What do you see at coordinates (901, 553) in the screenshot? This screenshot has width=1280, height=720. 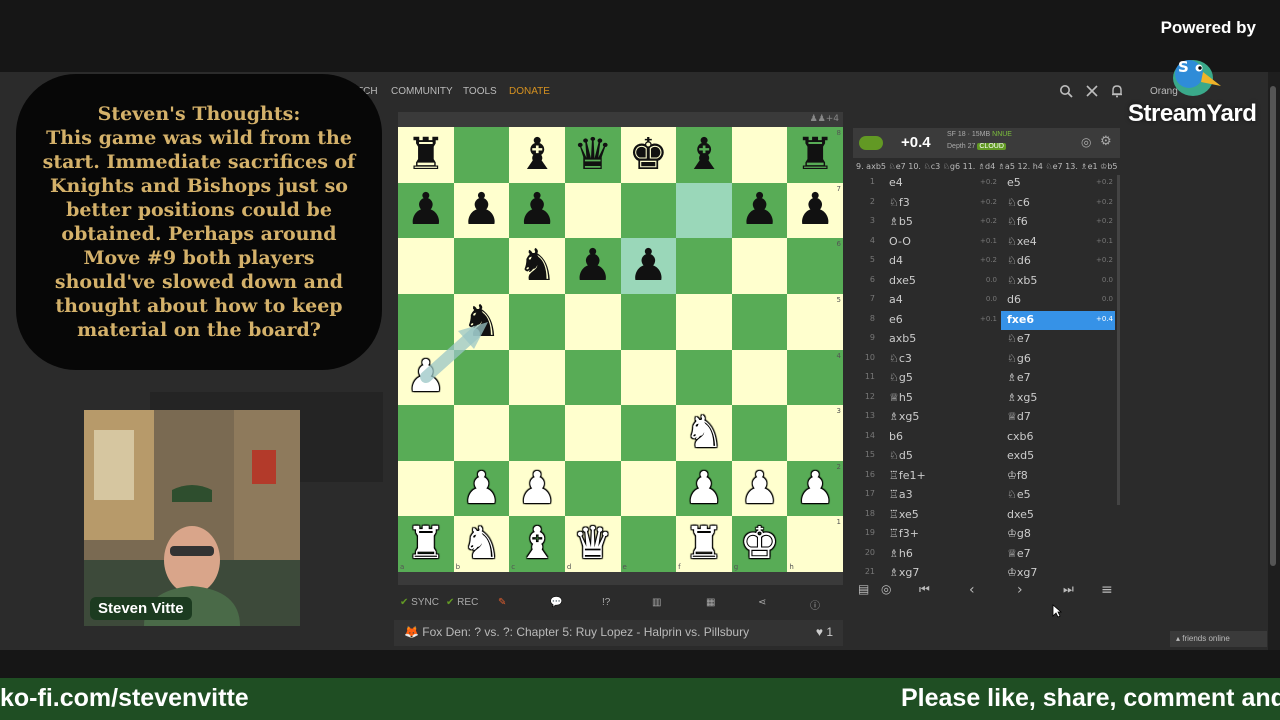 I see `white-move: ♗h6` at bounding box center [901, 553].